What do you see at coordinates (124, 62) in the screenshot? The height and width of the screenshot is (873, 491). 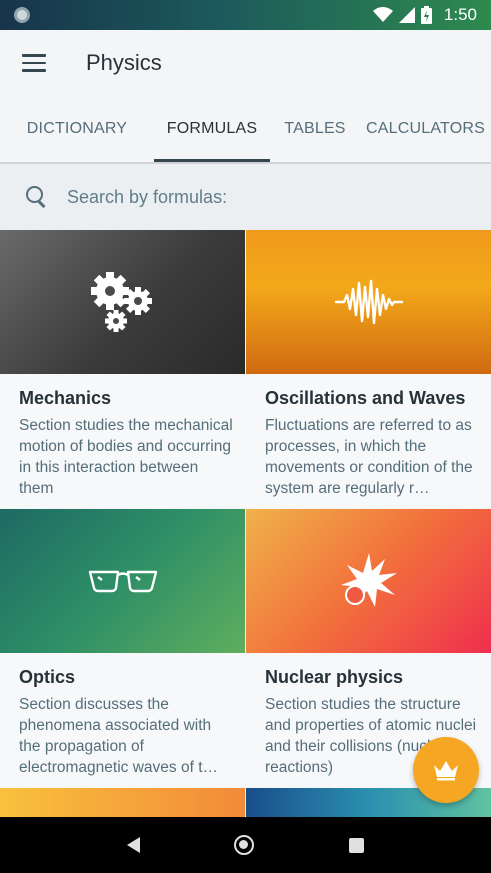 I see `page-title: Physics` at bounding box center [124, 62].